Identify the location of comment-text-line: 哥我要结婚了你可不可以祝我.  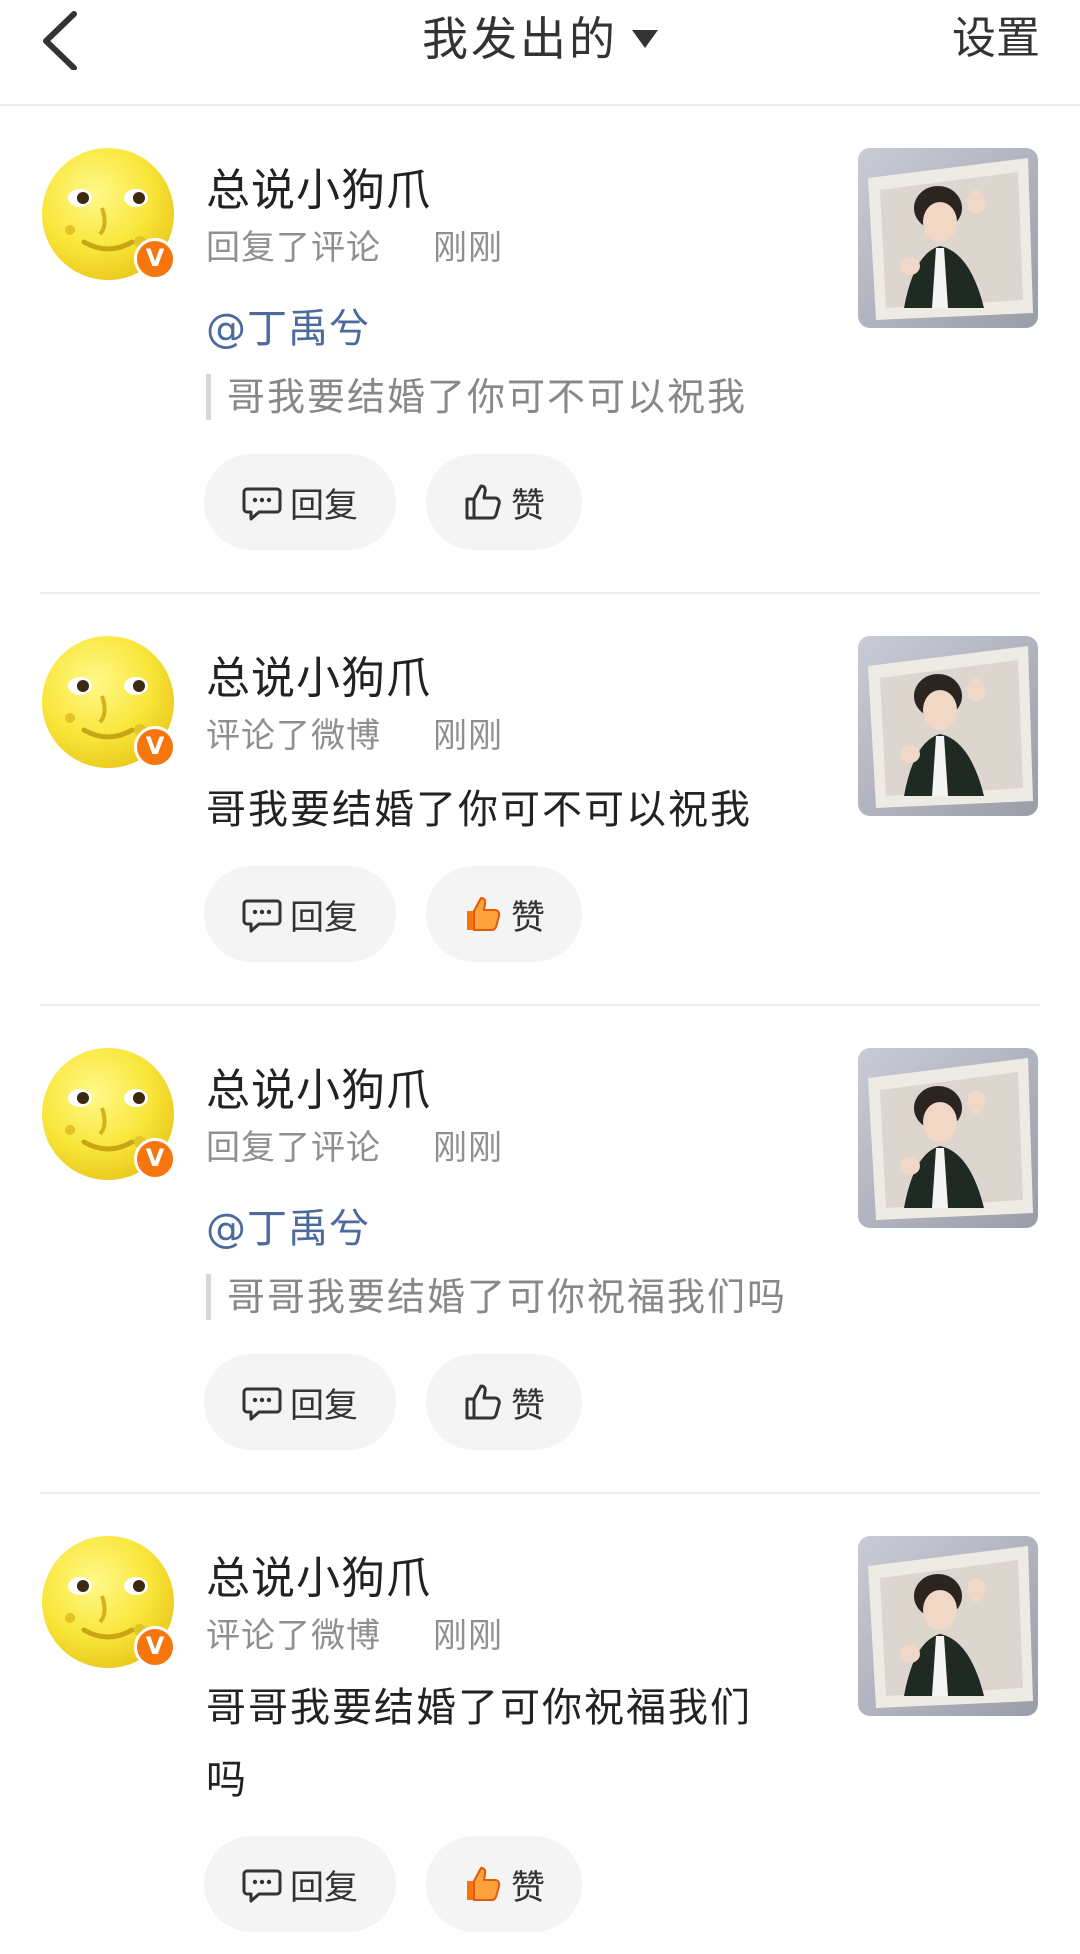
(479, 810).